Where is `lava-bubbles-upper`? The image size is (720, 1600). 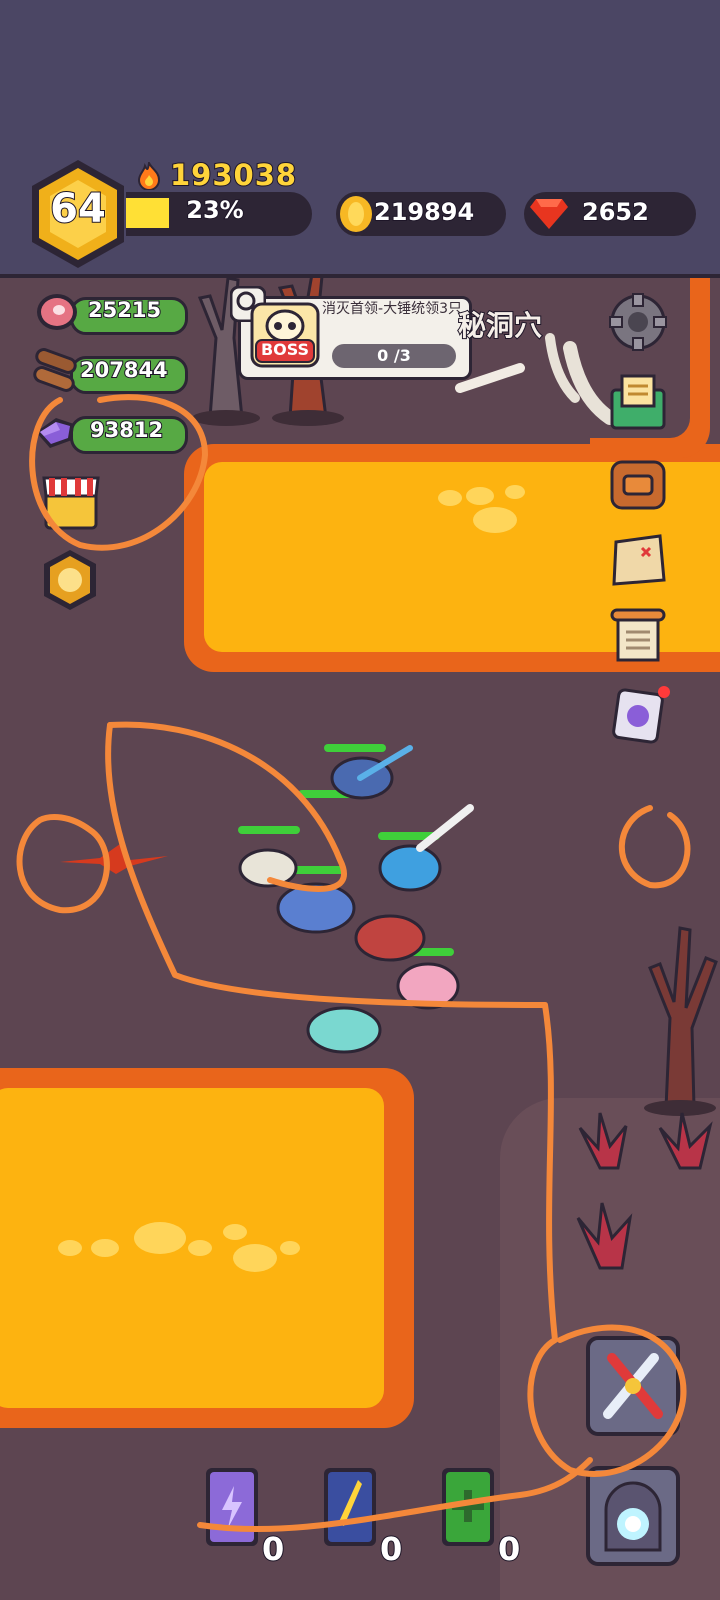 lava-bubbles-upper is located at coordinates (481, 509).